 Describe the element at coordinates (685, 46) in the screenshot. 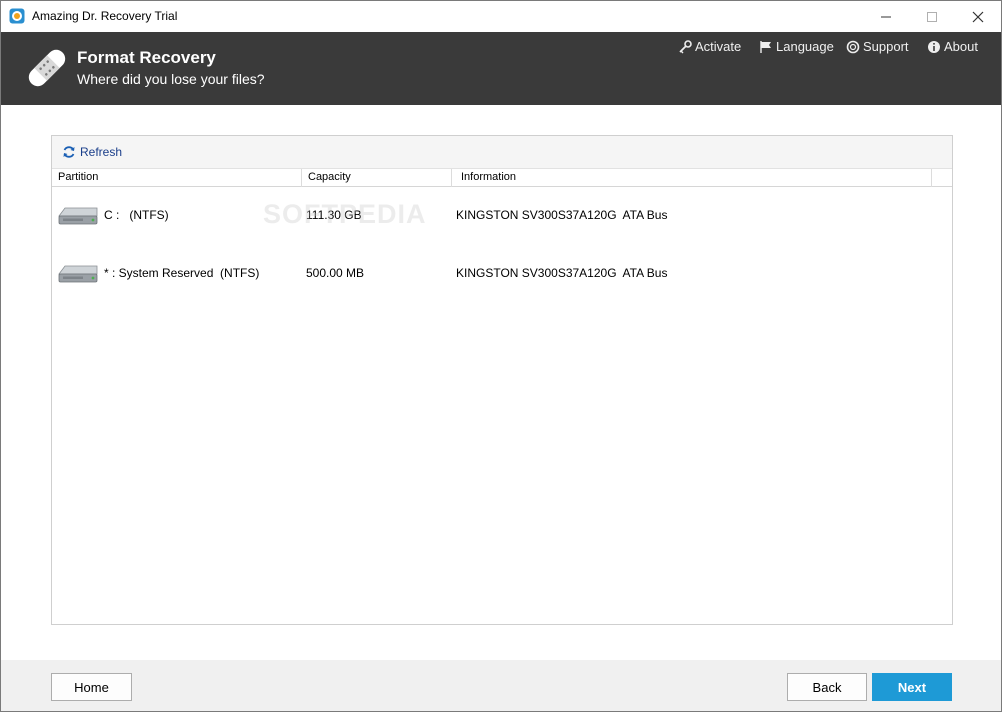

I see `key-icon` at that location.